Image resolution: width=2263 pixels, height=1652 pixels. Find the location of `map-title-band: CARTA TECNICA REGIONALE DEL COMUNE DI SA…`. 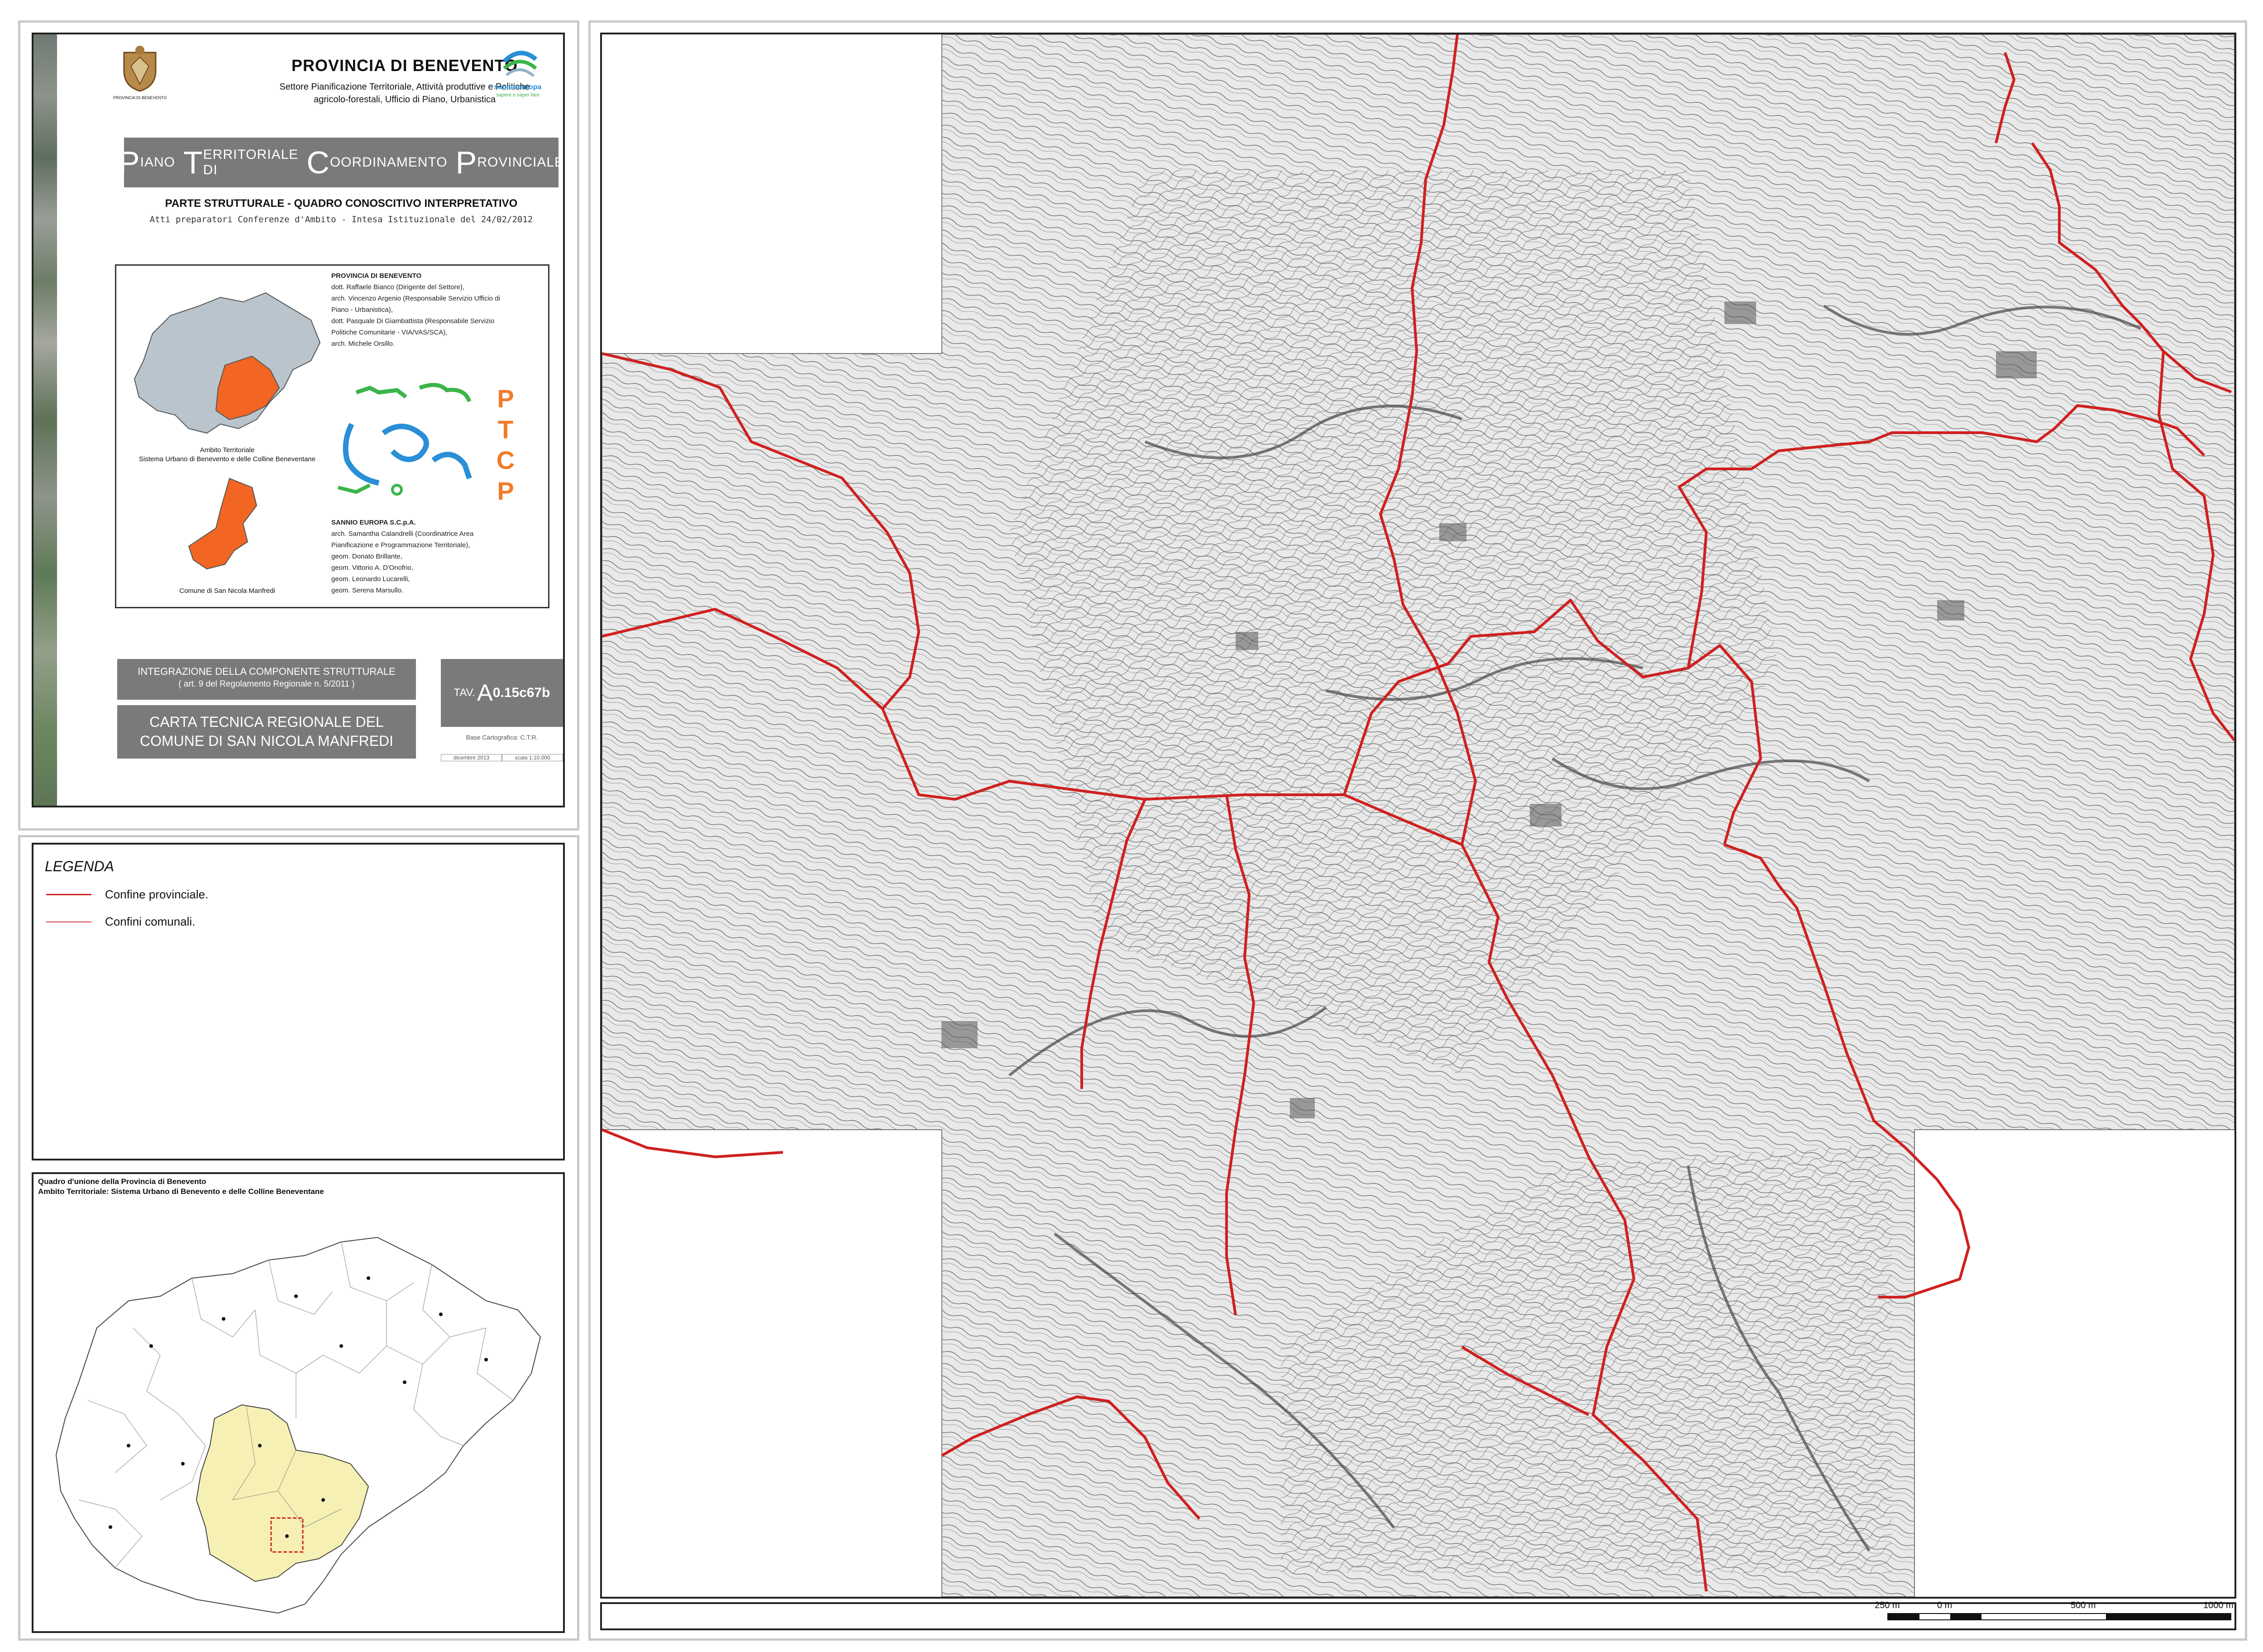

map-title-band: CARTA TECNICA REGIONALE DEL COMUNE DI SA… is located at coordinates (266, 732).